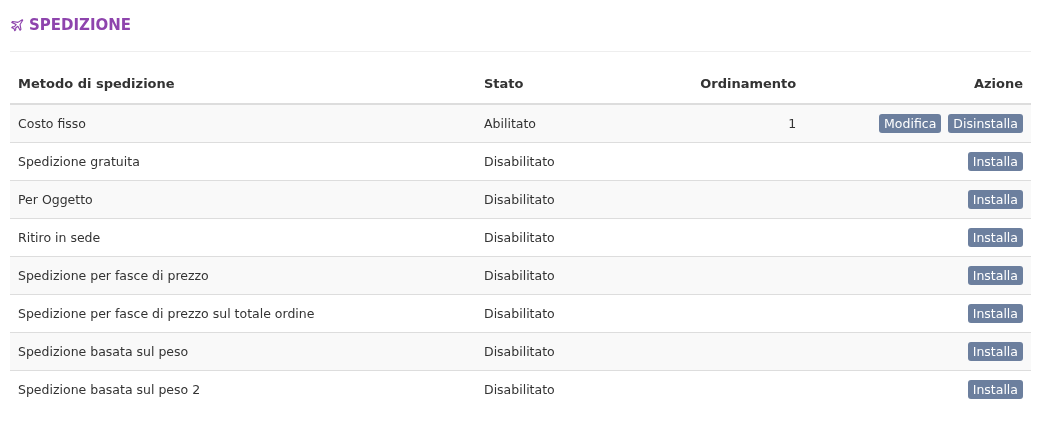  What do you see at coordinates (109, 389) in the screenshot?
I see `table-cell: Spedizione basata sul peso 2` at bounding box center [109, 389].